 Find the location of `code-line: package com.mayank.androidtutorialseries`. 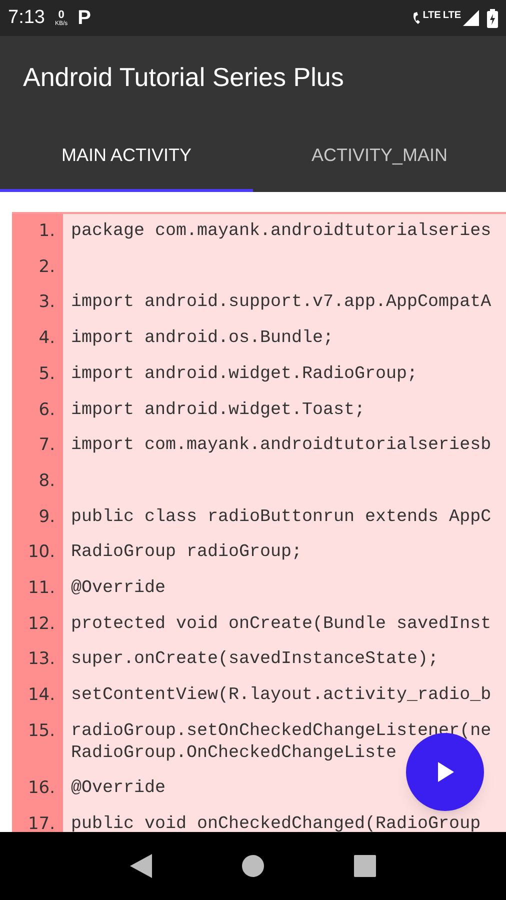

code-line: package com.mayank.androidtutorialseries is located at coordinates (281, 232).